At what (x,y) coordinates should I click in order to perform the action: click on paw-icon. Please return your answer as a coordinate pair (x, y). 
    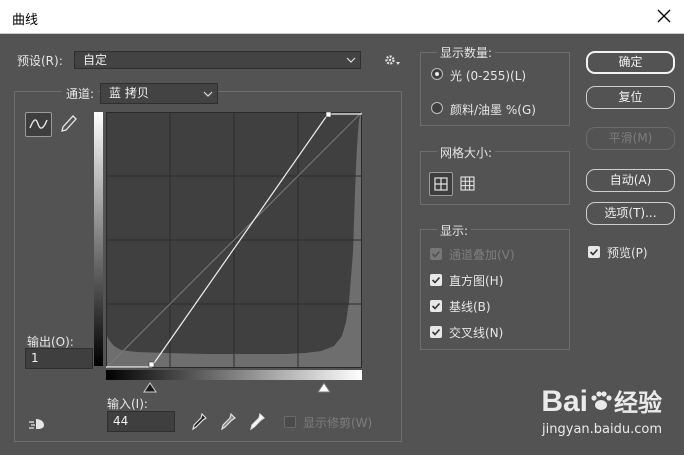
    Looking at the image, I should click on (601, 400).